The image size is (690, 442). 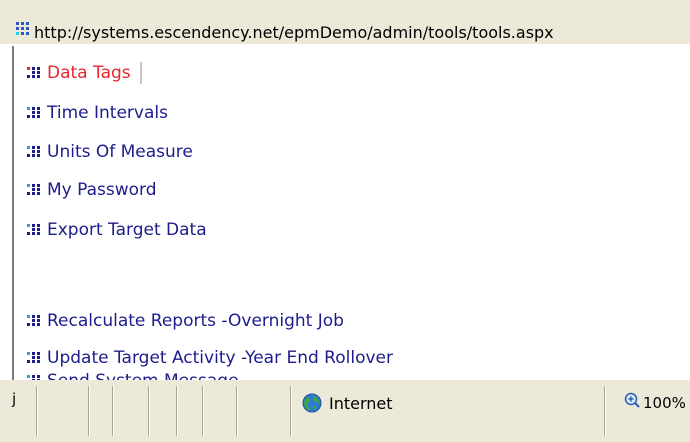 What do you see at coordinates (14, 399) in the screenshot?
I see `status-text: j` at bounding box center [14, 399].